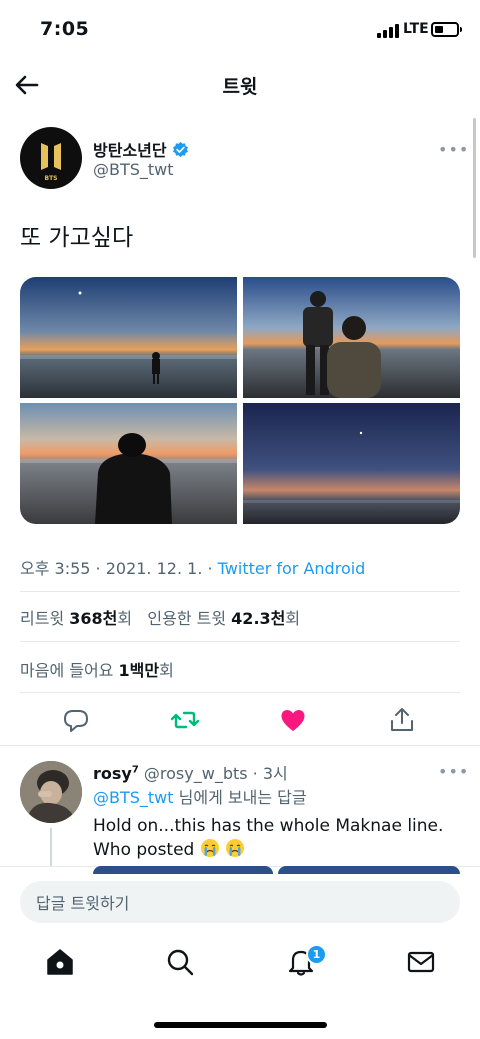  Describe the element at coordinates (421, 962) in the screenshot. I see `mail-icon` at that location.